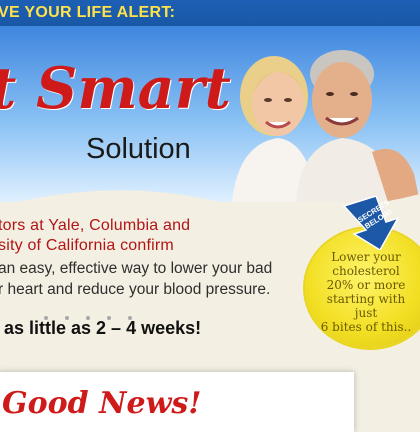  Describe the element at coordinates (138, 149) in the screenshot. I see `hero-subtitle: Solution` at that location.